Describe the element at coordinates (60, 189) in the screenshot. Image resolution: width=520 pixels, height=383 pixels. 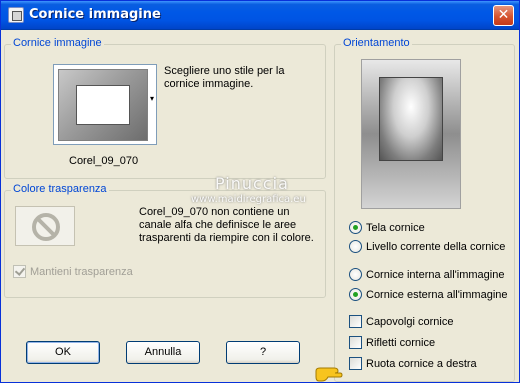
I see `transparency-group-legend: Colore trasparenza` at that location.